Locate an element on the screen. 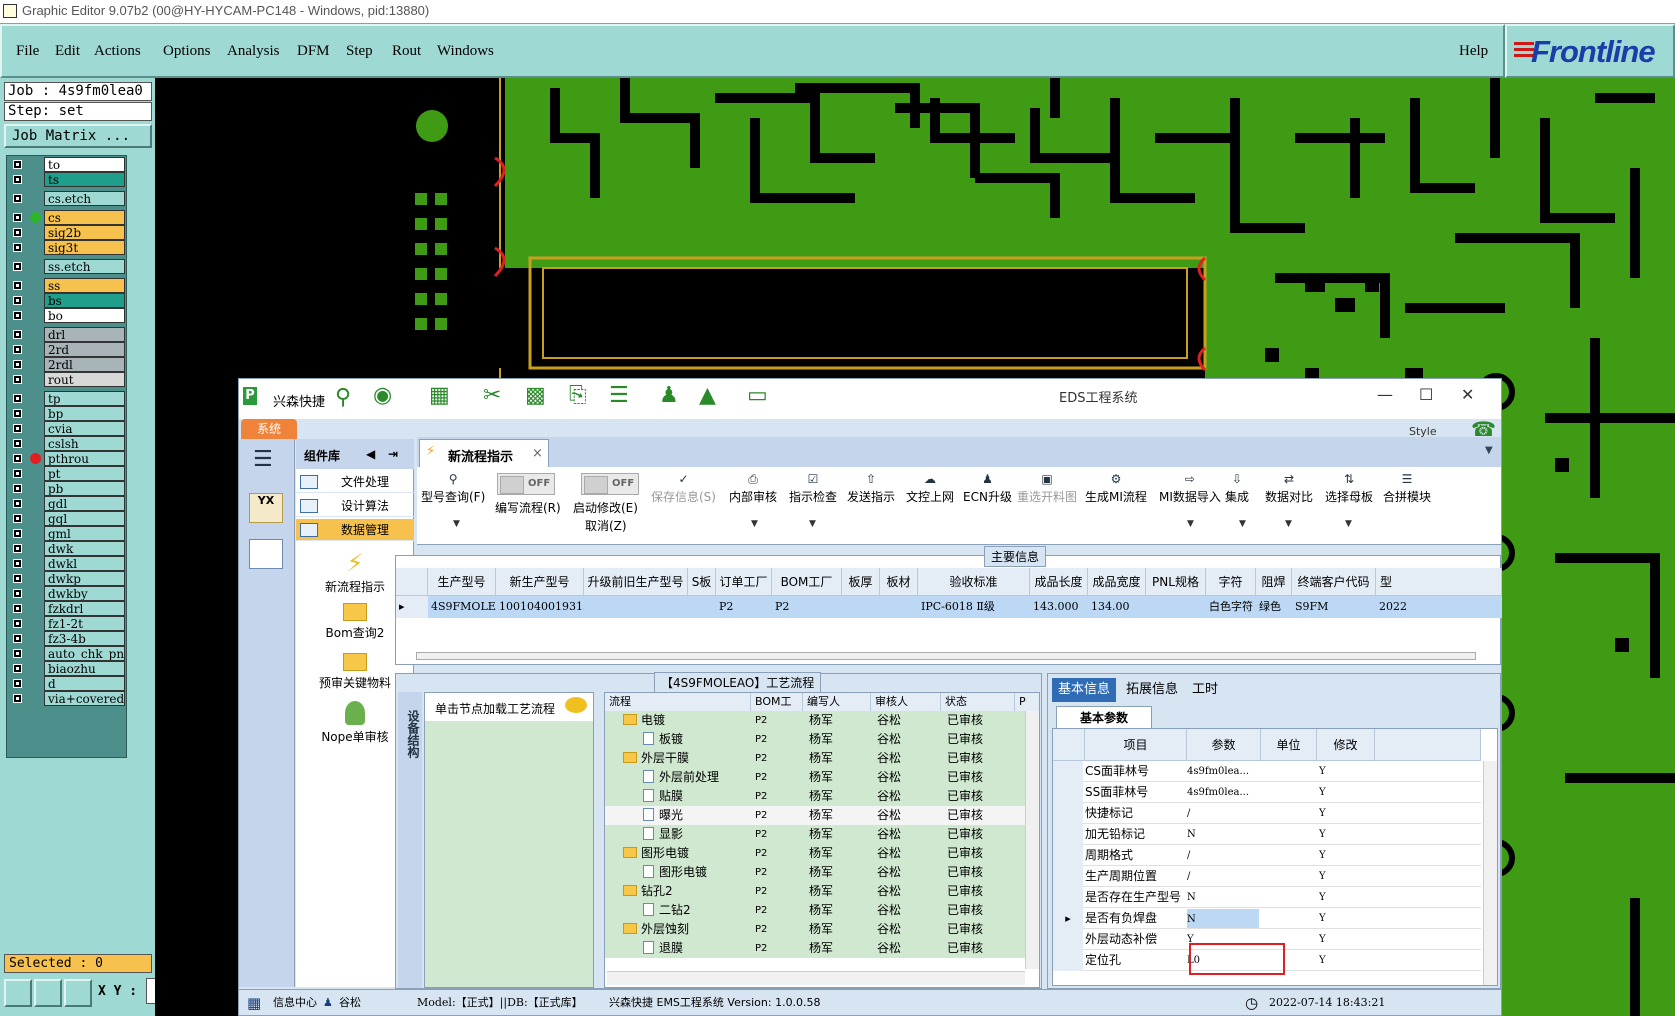 The image size is (1675, 1016). vertical-scrollbar is located at coordinates (1032, 840).